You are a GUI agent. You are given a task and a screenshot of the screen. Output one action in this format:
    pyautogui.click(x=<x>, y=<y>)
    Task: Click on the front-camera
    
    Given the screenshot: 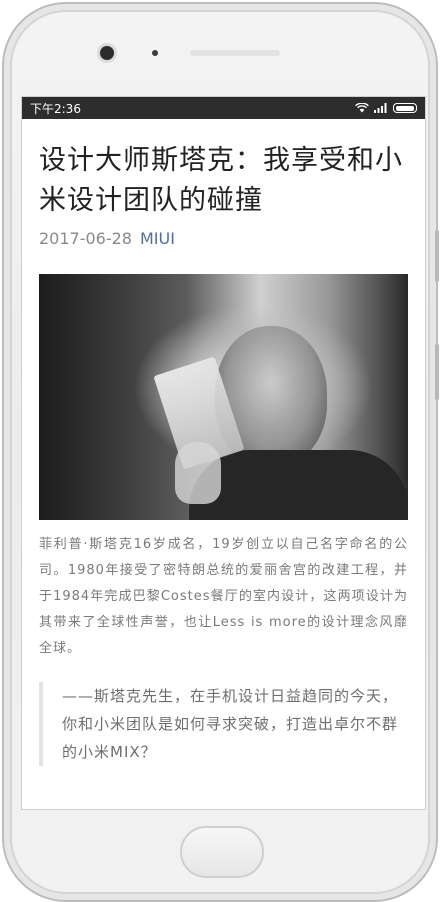 What is the action you would take?
    pyautogui.click(x=107, y=53)
    